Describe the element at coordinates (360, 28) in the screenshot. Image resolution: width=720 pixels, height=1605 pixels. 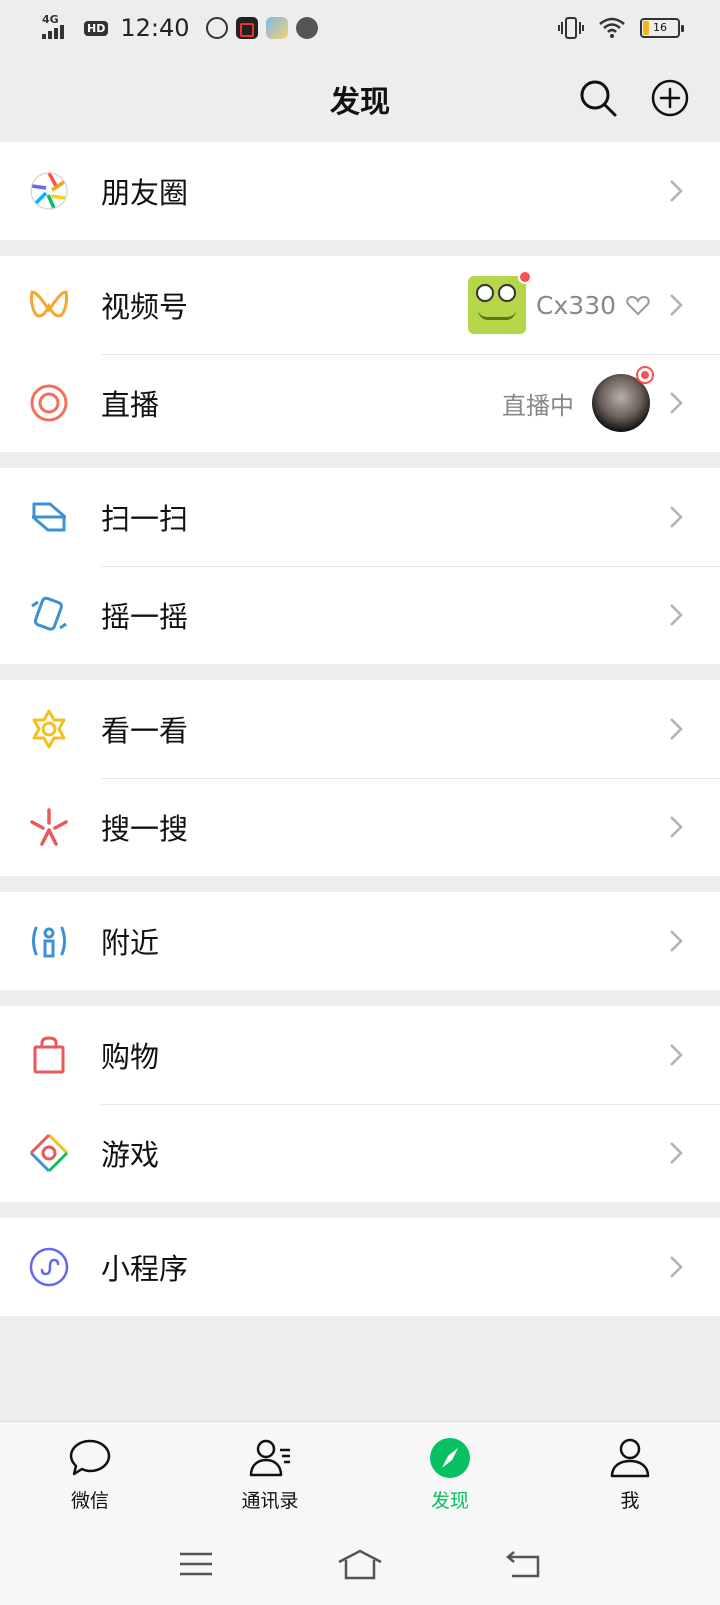
I see `status-bar: 4G HD 12:40 16` at that location.